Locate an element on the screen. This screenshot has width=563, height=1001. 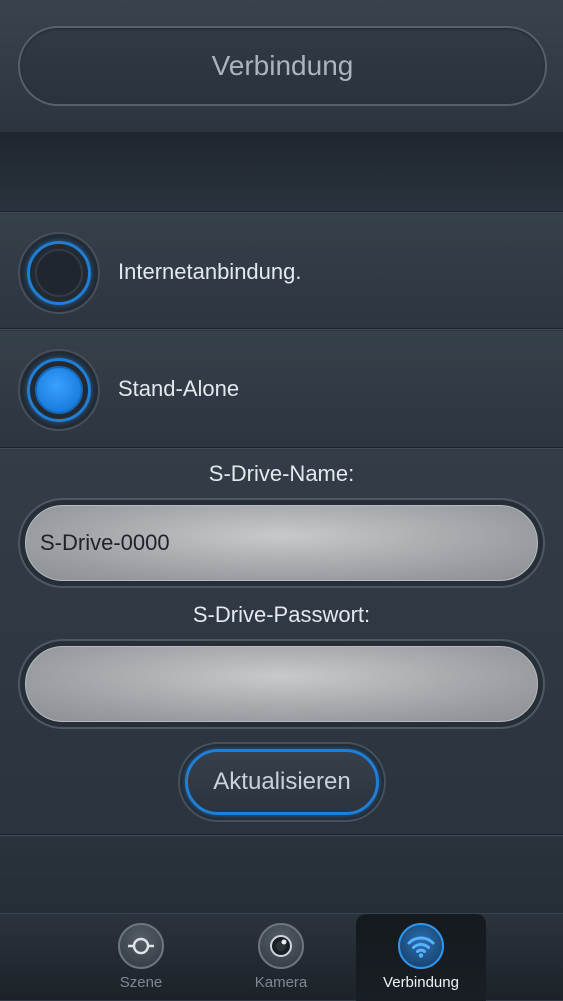
tab-scene: Szene is located at coordinates (141, 957).